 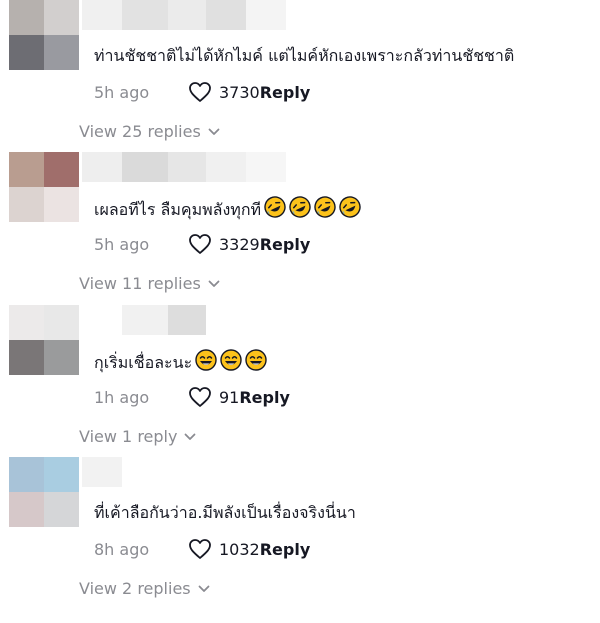 I want to click on like-count: 1032, so click(x=239, y=549).